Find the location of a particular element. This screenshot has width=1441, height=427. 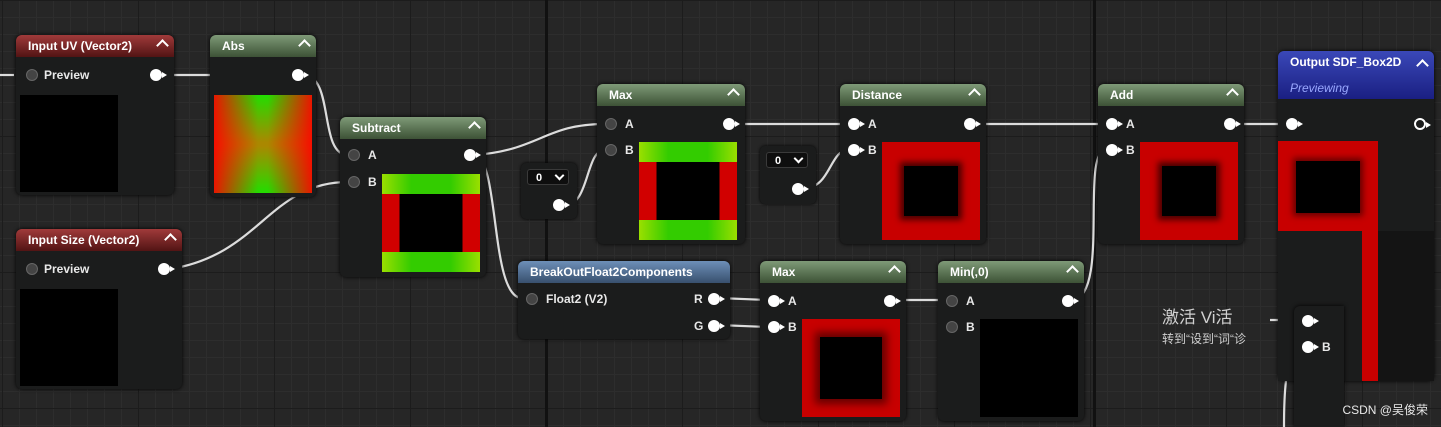

abs-node: Abs is located at coordinates (263, 116).